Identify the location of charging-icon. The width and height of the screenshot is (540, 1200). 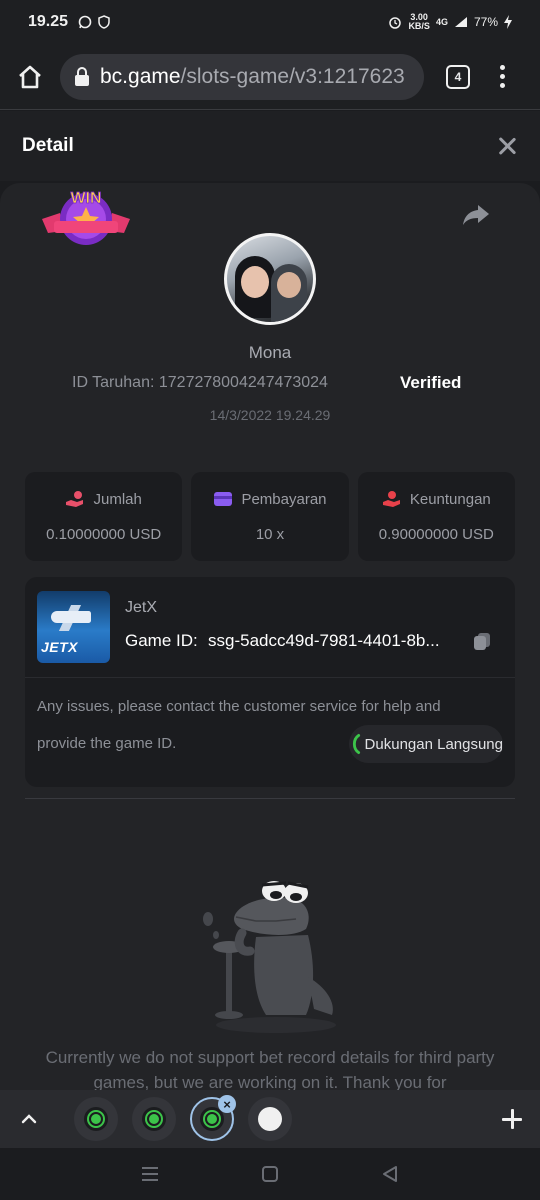
(508, 22).